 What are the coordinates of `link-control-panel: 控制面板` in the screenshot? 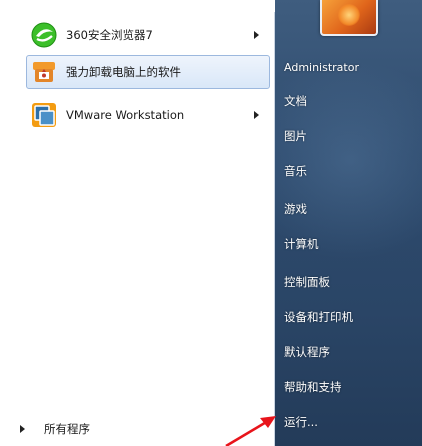 It's located at (349, 282).